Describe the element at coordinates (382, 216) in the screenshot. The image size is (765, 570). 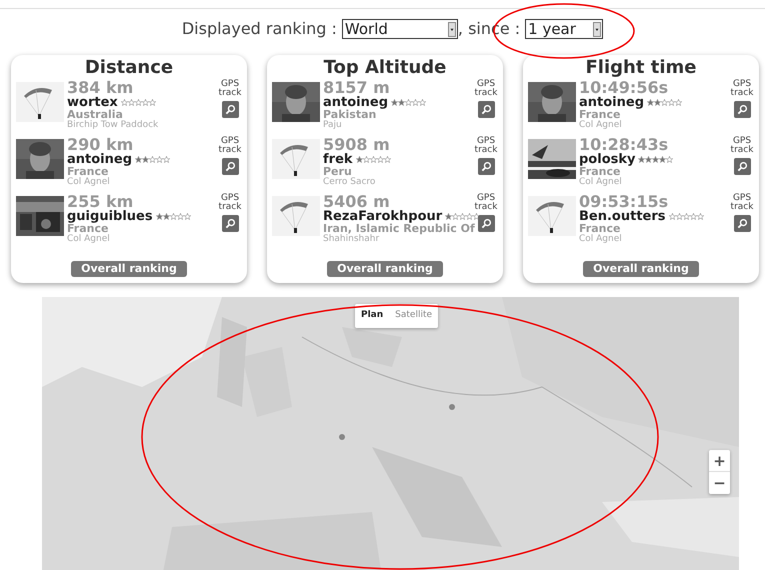
I see `pilot-name: RezaFarokhpour` at that location.